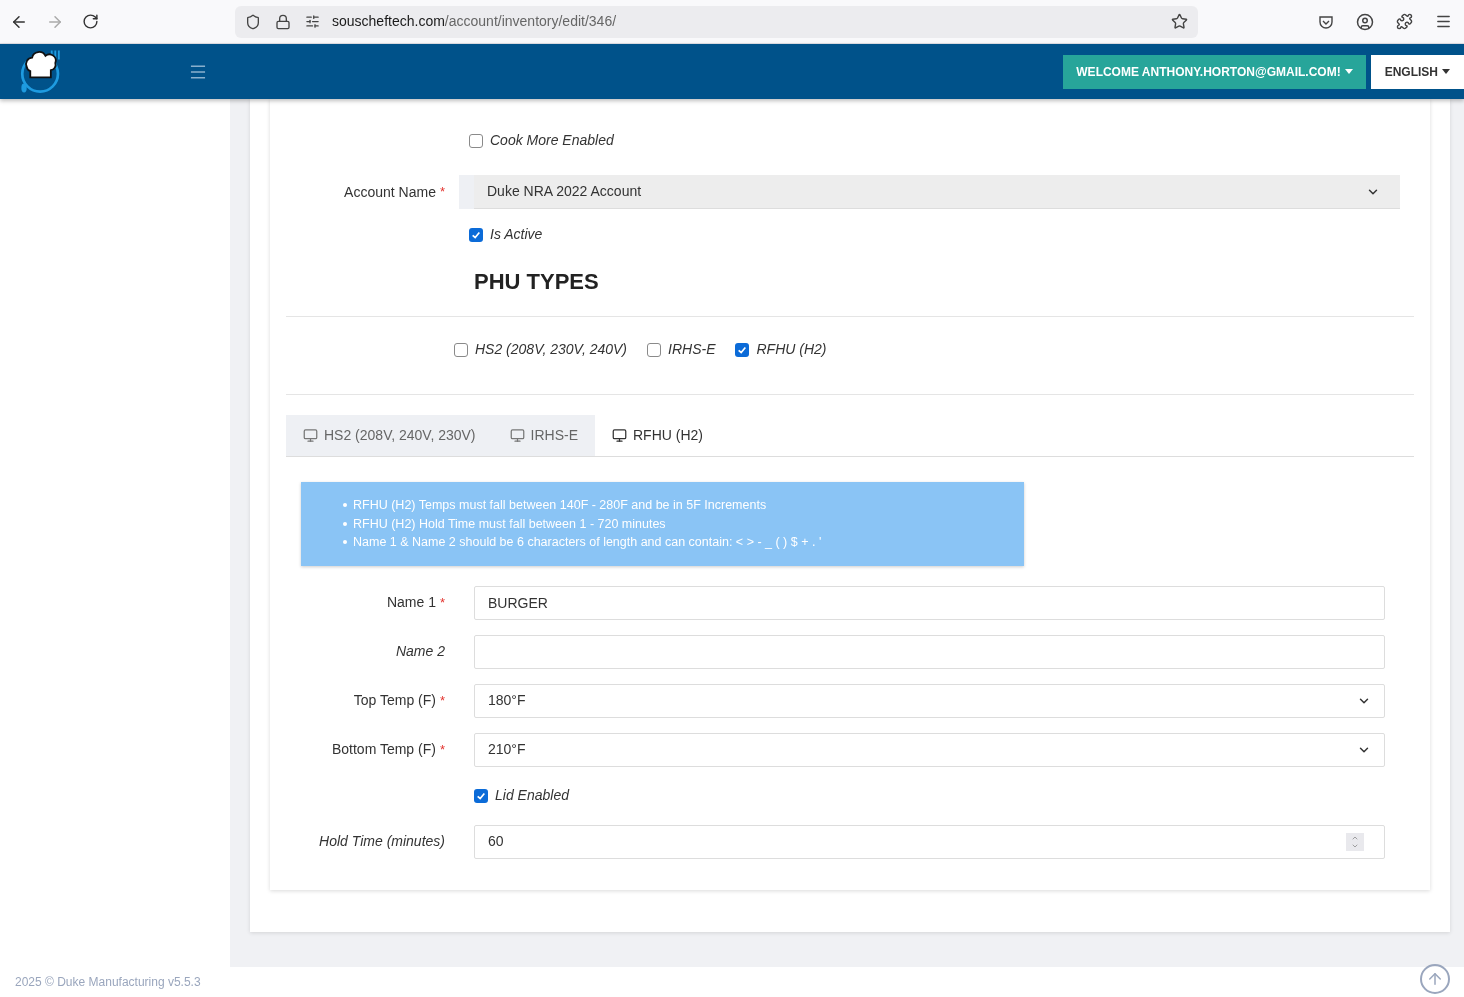 This screenshot has height=997, width=1464. I want to click on shield-icon, so click(253, 21).